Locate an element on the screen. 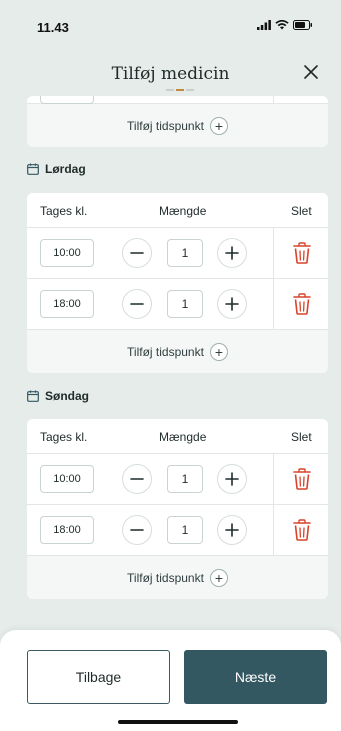 The height and width of the screenshot is (731, 341). page-title: Tilføj medicin is located at coordinates (170, 74).